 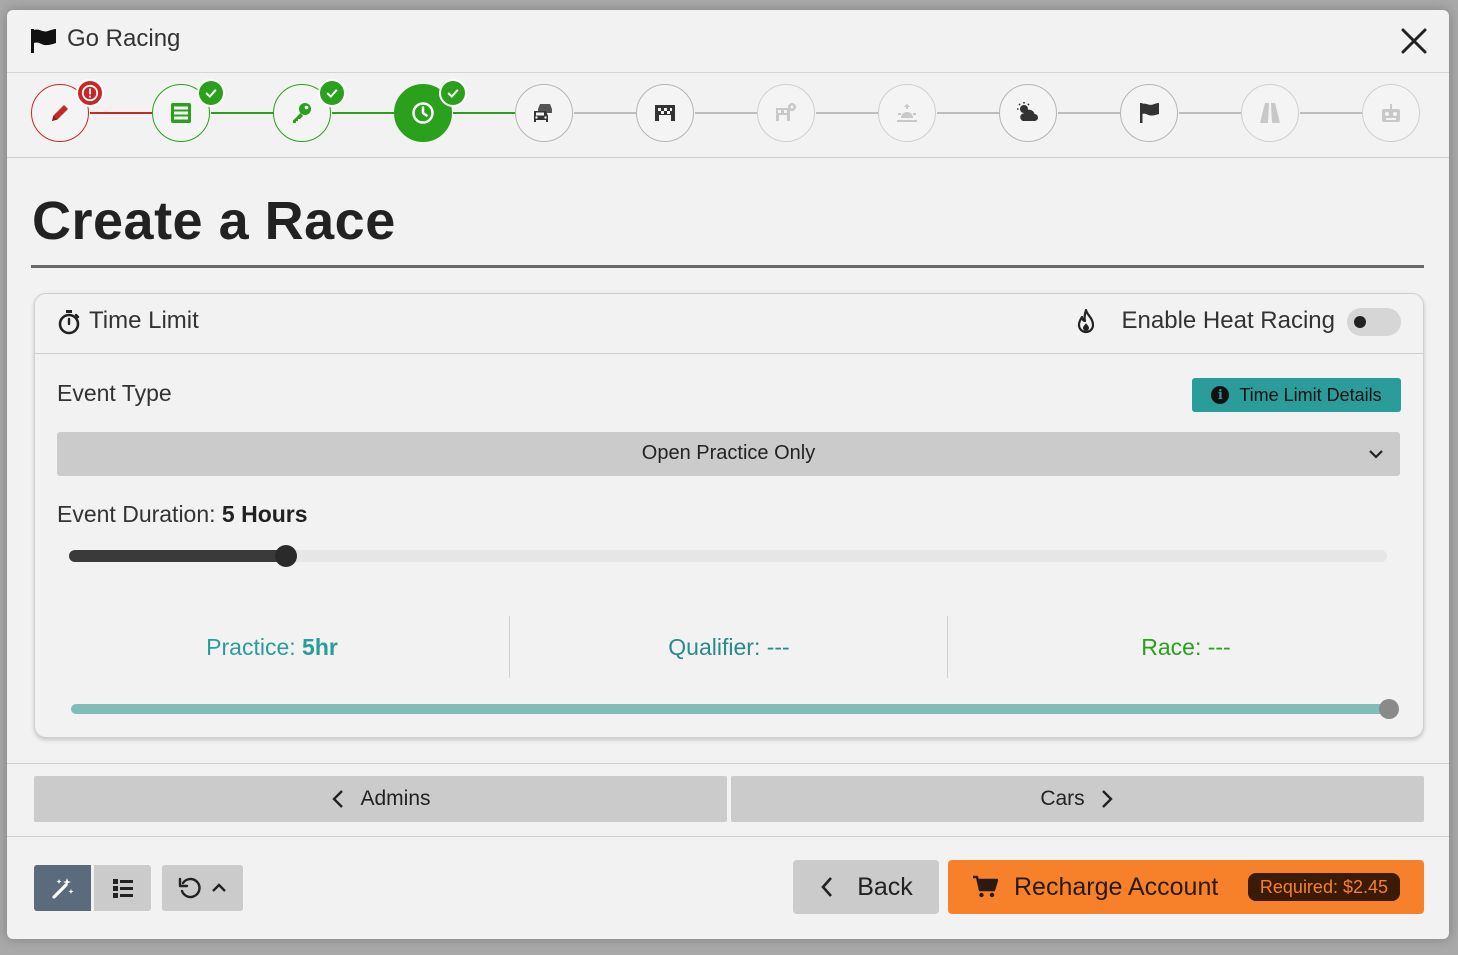 I want to click on undo-menu-button, so click(x=202, y=888).